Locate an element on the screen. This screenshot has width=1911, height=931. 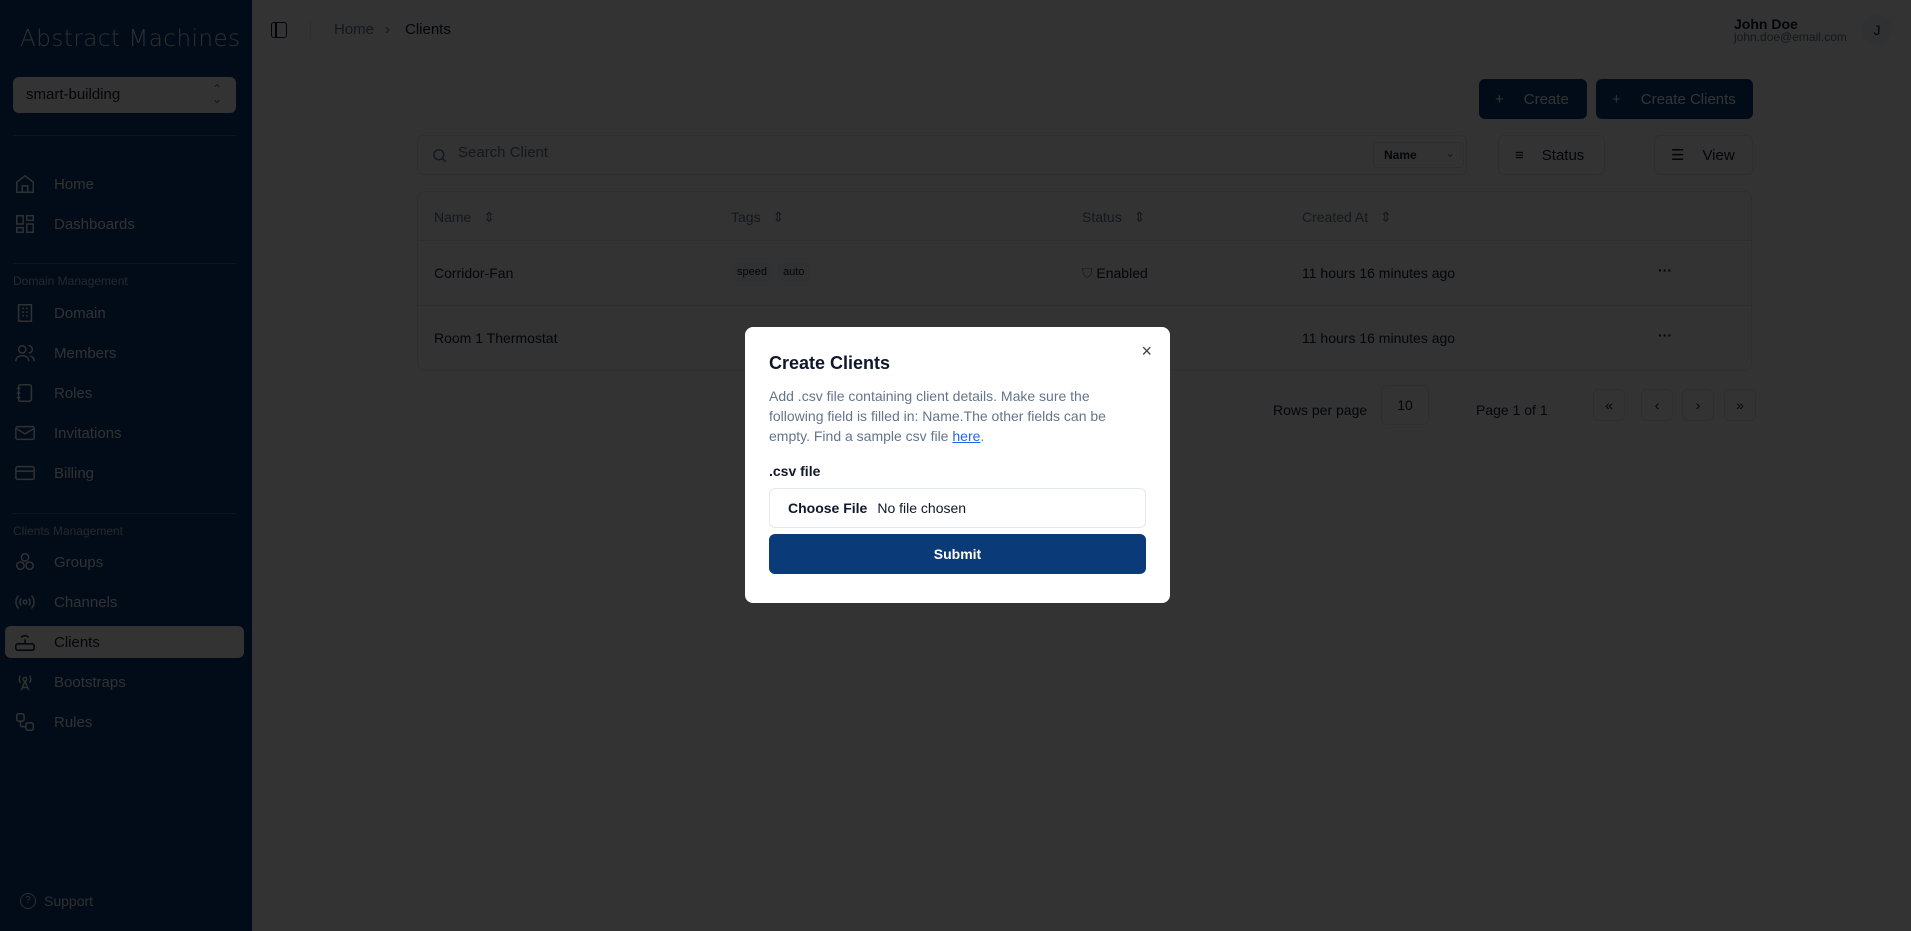
csv-file-input: Choose File No file chosen is located at coordinates (957, 508).